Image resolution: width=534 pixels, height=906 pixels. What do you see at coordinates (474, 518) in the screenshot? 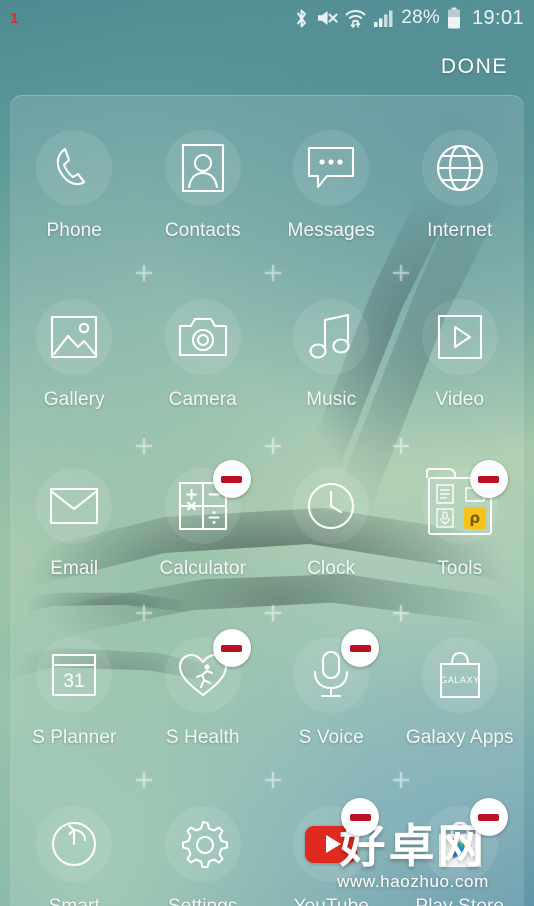
I see `yellow-app-icon: ρ` at bounding box center [474, 518].